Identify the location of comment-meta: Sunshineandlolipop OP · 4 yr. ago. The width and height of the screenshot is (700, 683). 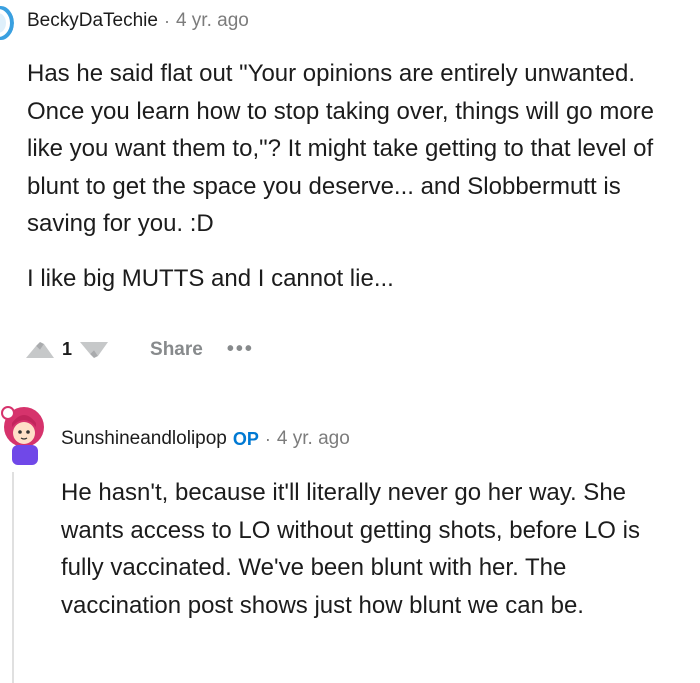
(205, 439).